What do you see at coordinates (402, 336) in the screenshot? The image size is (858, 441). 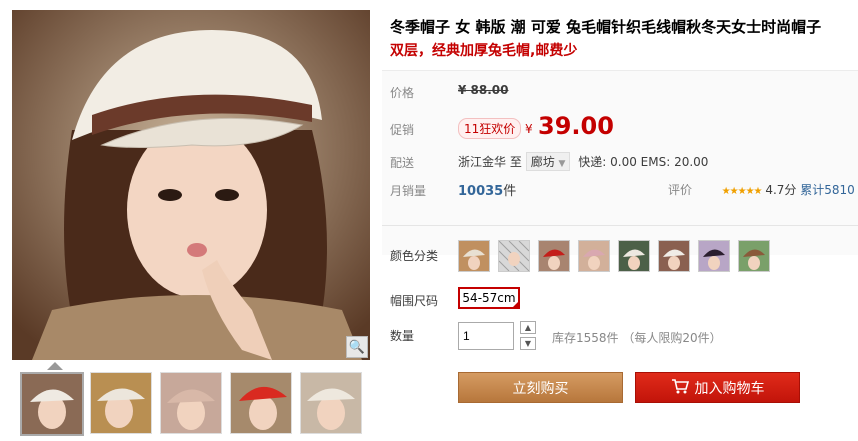 I see `quantity-label: 数量` at bounding box center [402, 336].